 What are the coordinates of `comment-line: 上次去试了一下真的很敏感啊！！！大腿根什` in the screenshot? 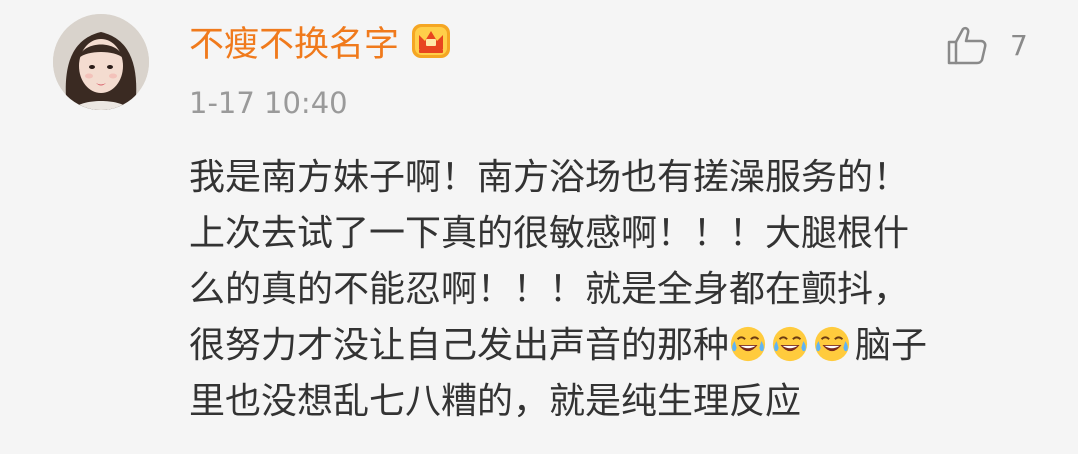 It's located at (549, 233).